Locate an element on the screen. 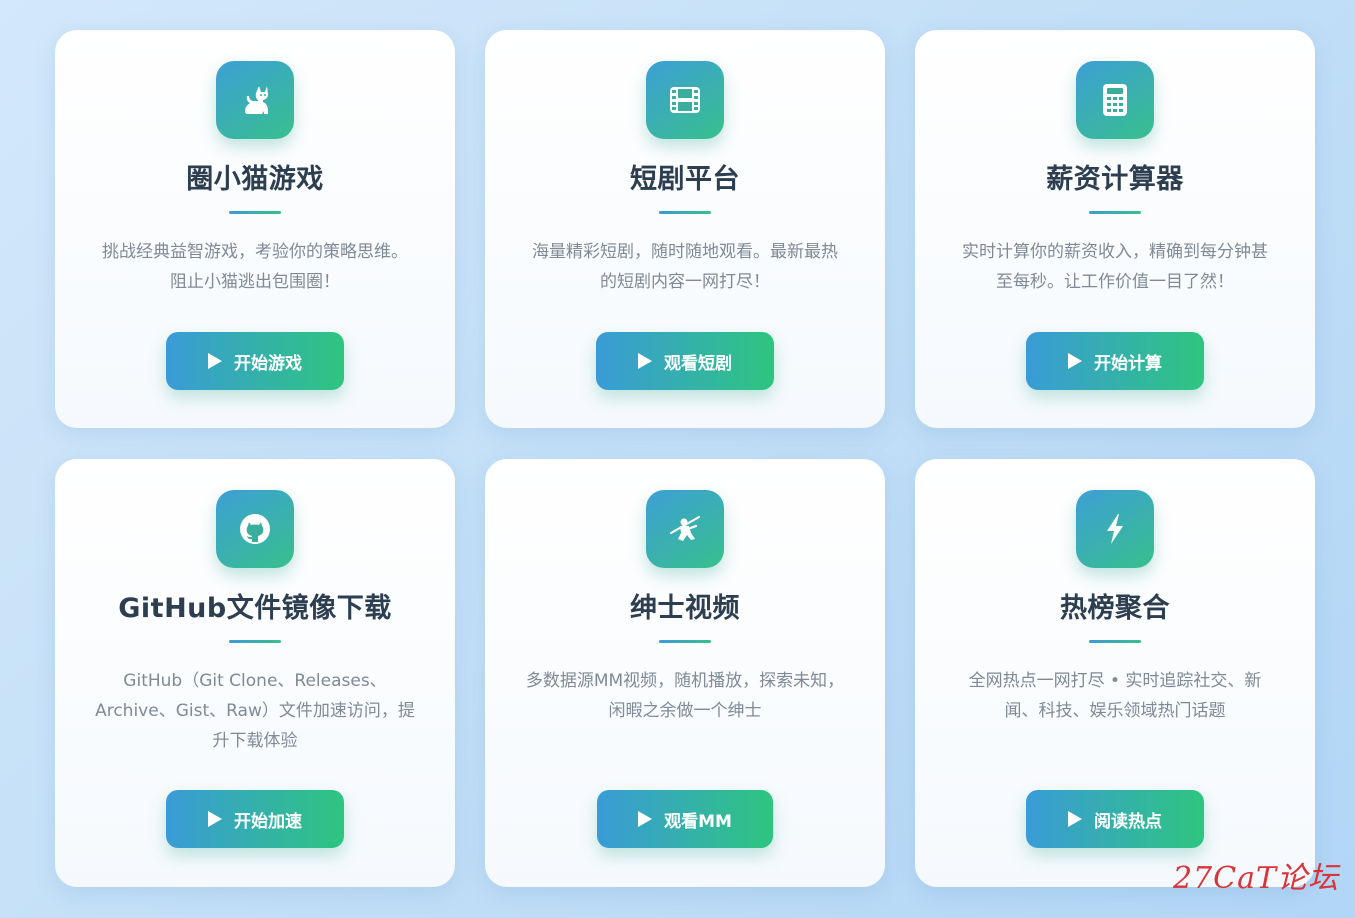 Image resolution: width=1355 pixels, height=918 pixels. read-hot-button: 阅读热点 is located at coordinates (1115, 819).